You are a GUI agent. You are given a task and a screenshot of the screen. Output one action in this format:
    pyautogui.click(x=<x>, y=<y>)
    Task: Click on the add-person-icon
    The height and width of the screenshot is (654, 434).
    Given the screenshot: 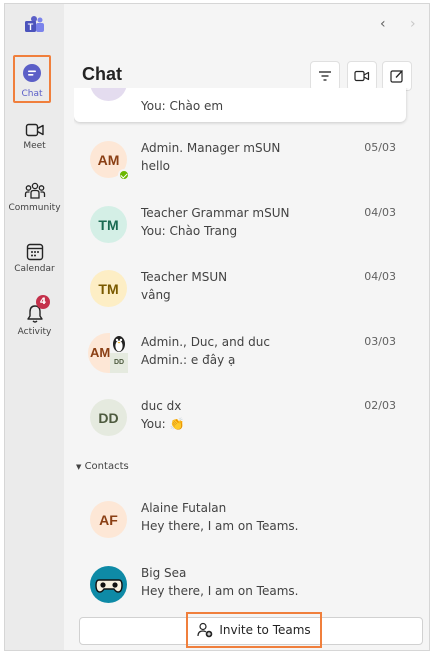 What is the action you would take?
    pyautogui.click(x=205, y=630)
    